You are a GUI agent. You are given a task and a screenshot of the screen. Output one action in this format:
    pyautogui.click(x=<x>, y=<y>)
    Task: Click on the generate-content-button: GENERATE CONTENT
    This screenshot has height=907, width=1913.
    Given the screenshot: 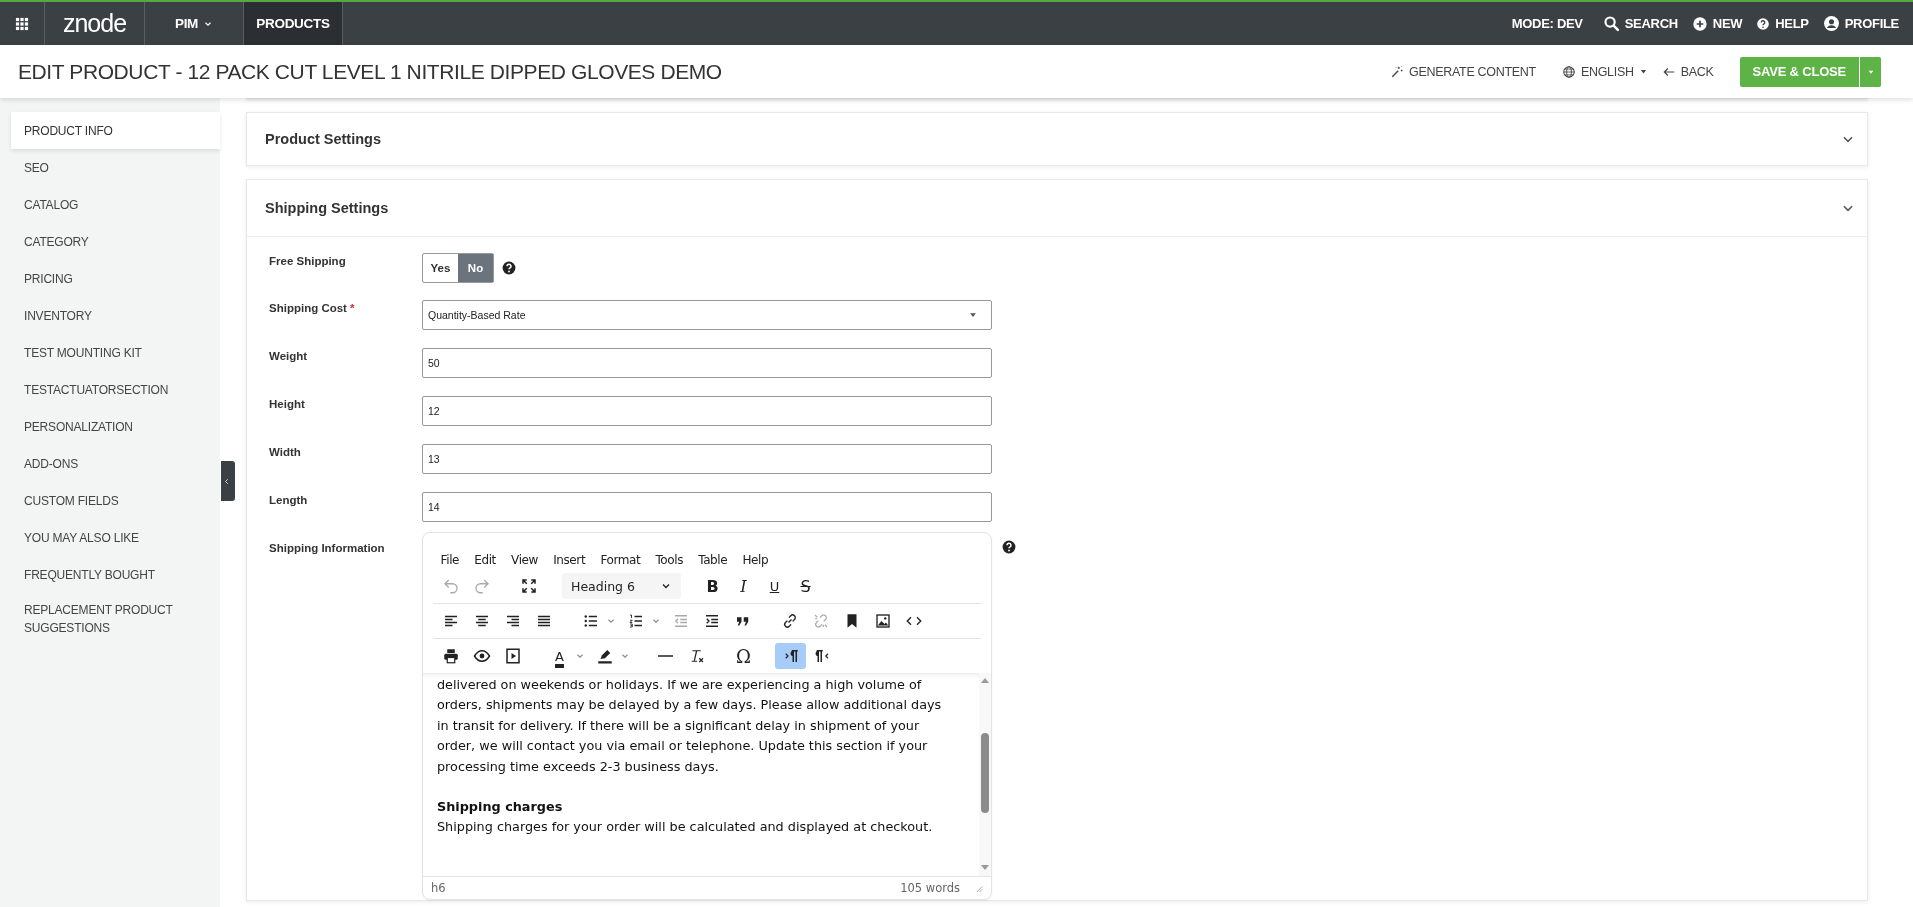 What is the action you would take?
    pyautogui.click(x=1463, y=71)
    